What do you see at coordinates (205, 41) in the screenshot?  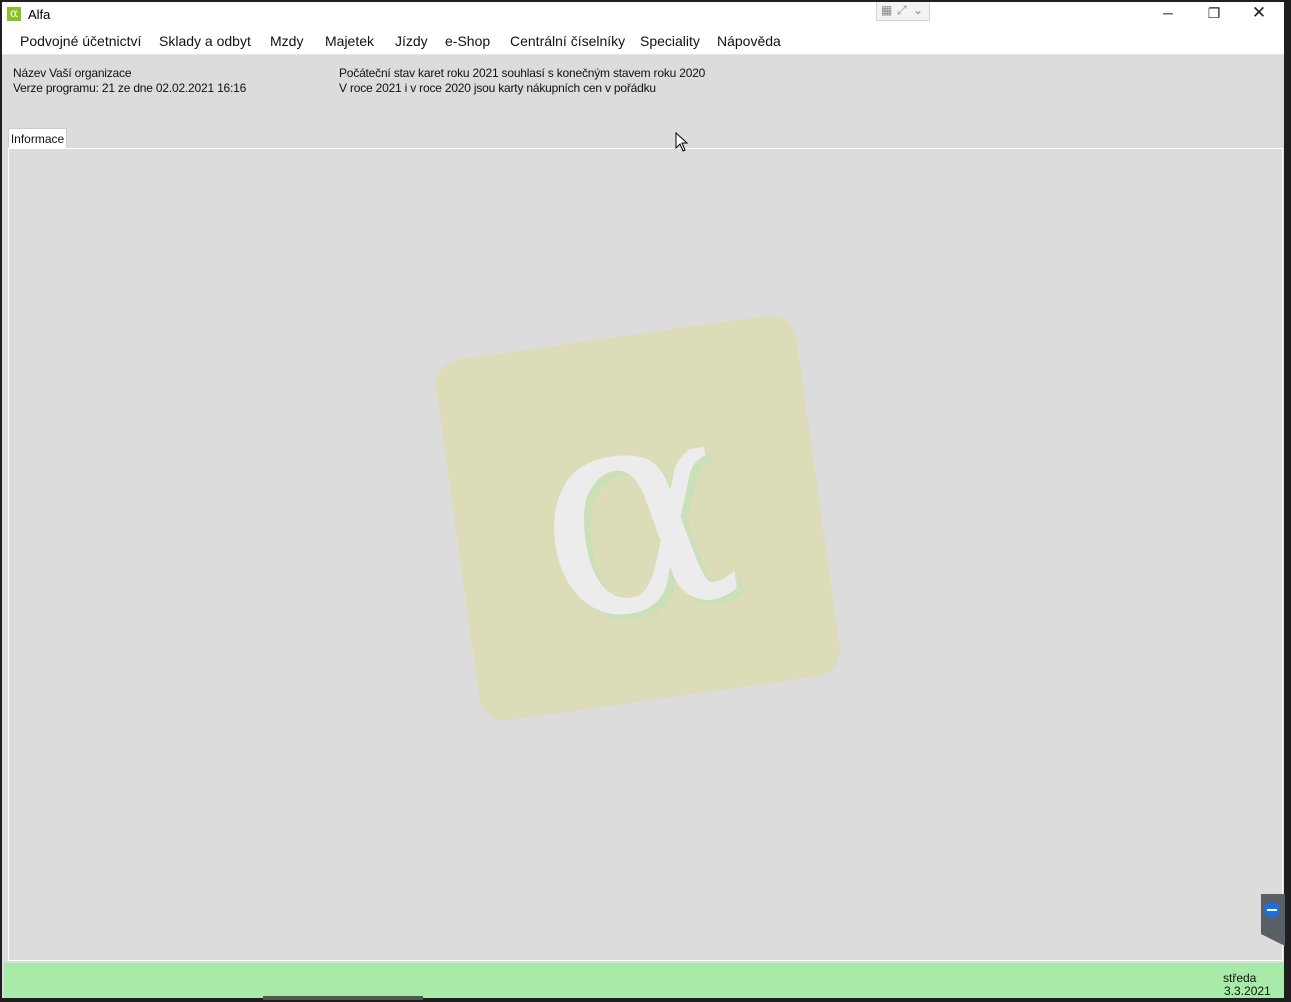 I see `menu-item-sklady-a-odbyt: Sklady a odbyt` at bounding box center [205, 41].